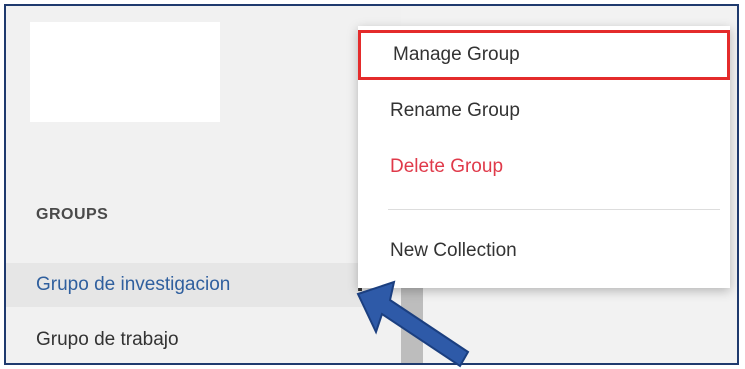  I want to click on logo-placeholder, so click(125, 72).